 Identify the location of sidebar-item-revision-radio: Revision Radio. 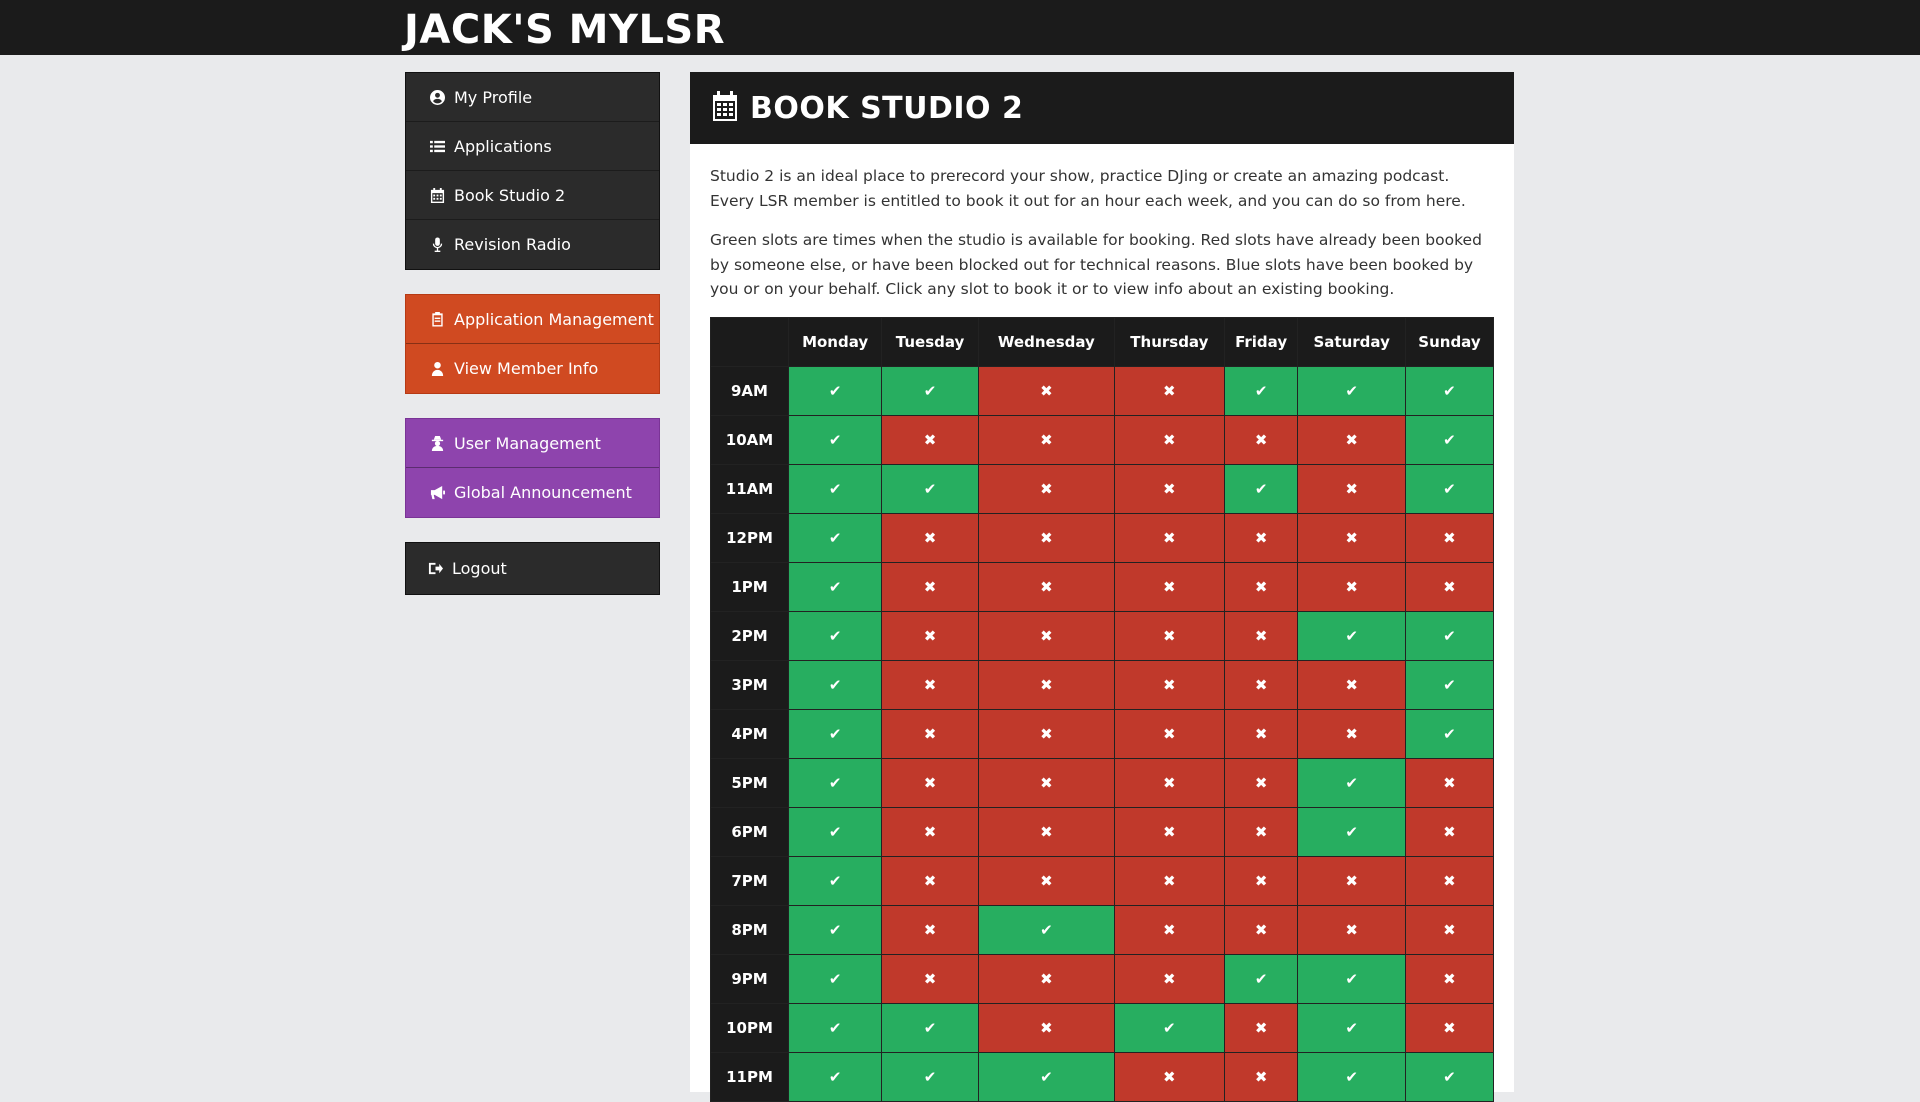
(532, 244).